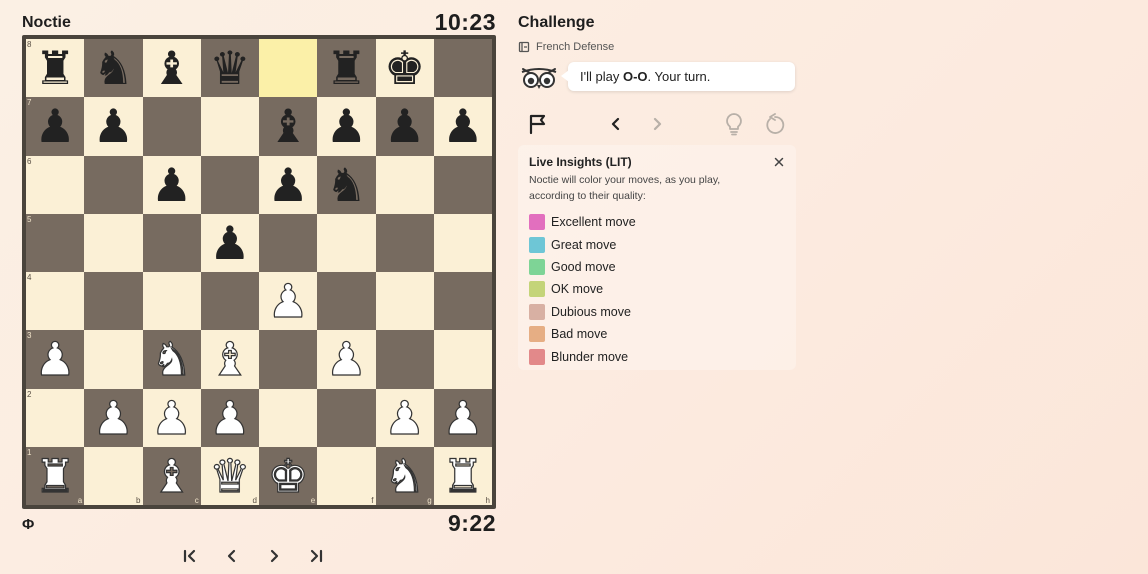  I want to click on square-h8, so click(462, 68).